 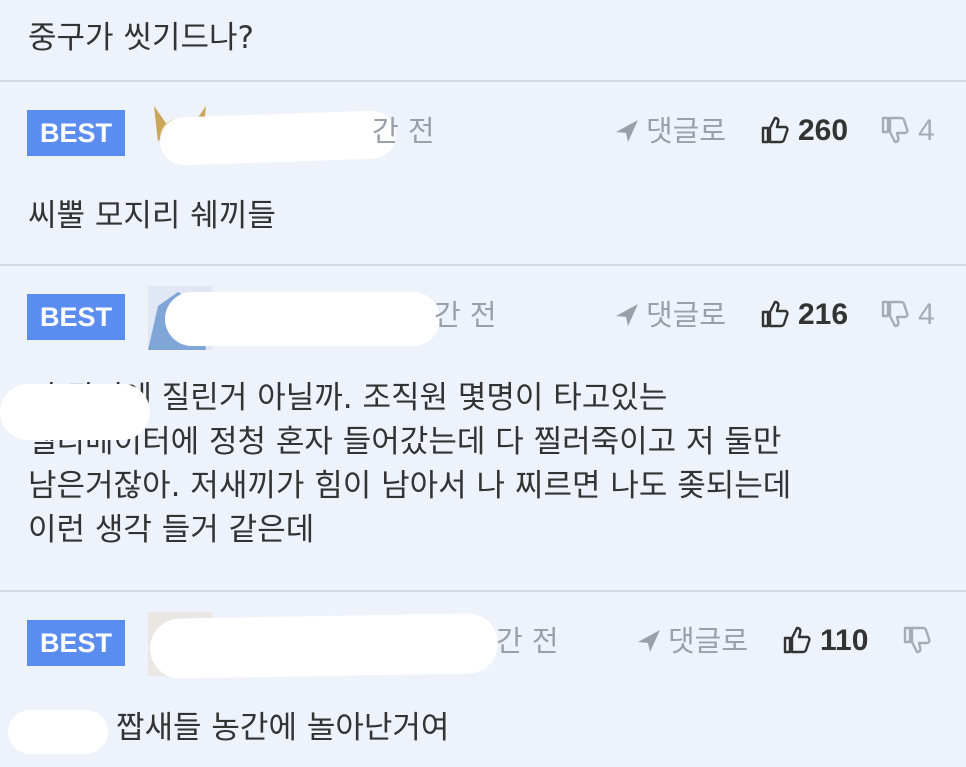 I want to click on like-button: 260, so click(x=804, y=131).